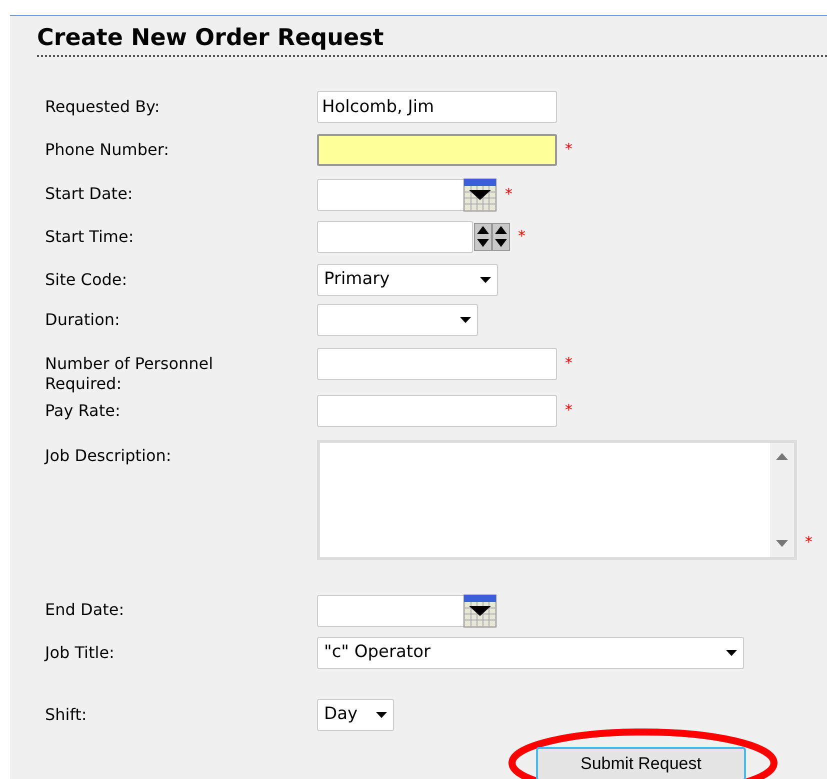 Image resolution: width=827 pixels, height=779 pixels. Describe the element at coordinates (782, 456) in the screenshot. I see `scroll-up-icon` at that location.